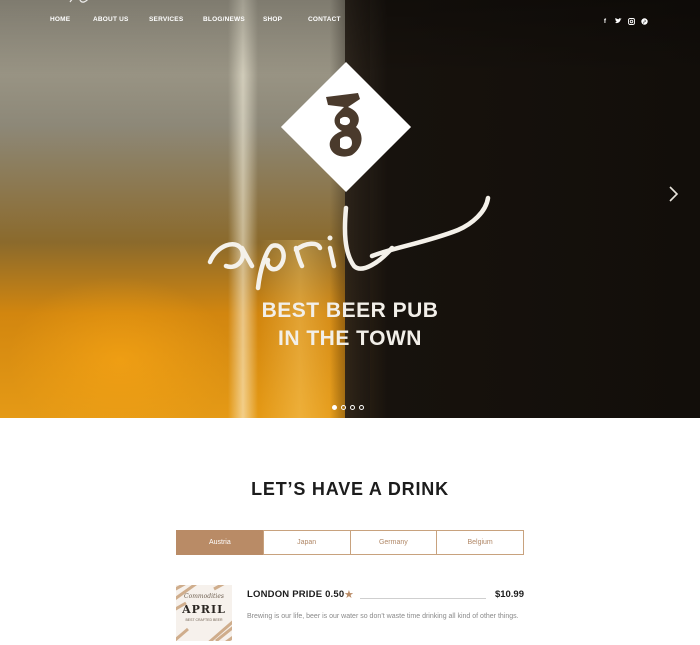 The image size is (700, 645). Describe the element at coordinates (204, 609) in the screenshot. I see `thumb-title: APRIL` at that location.